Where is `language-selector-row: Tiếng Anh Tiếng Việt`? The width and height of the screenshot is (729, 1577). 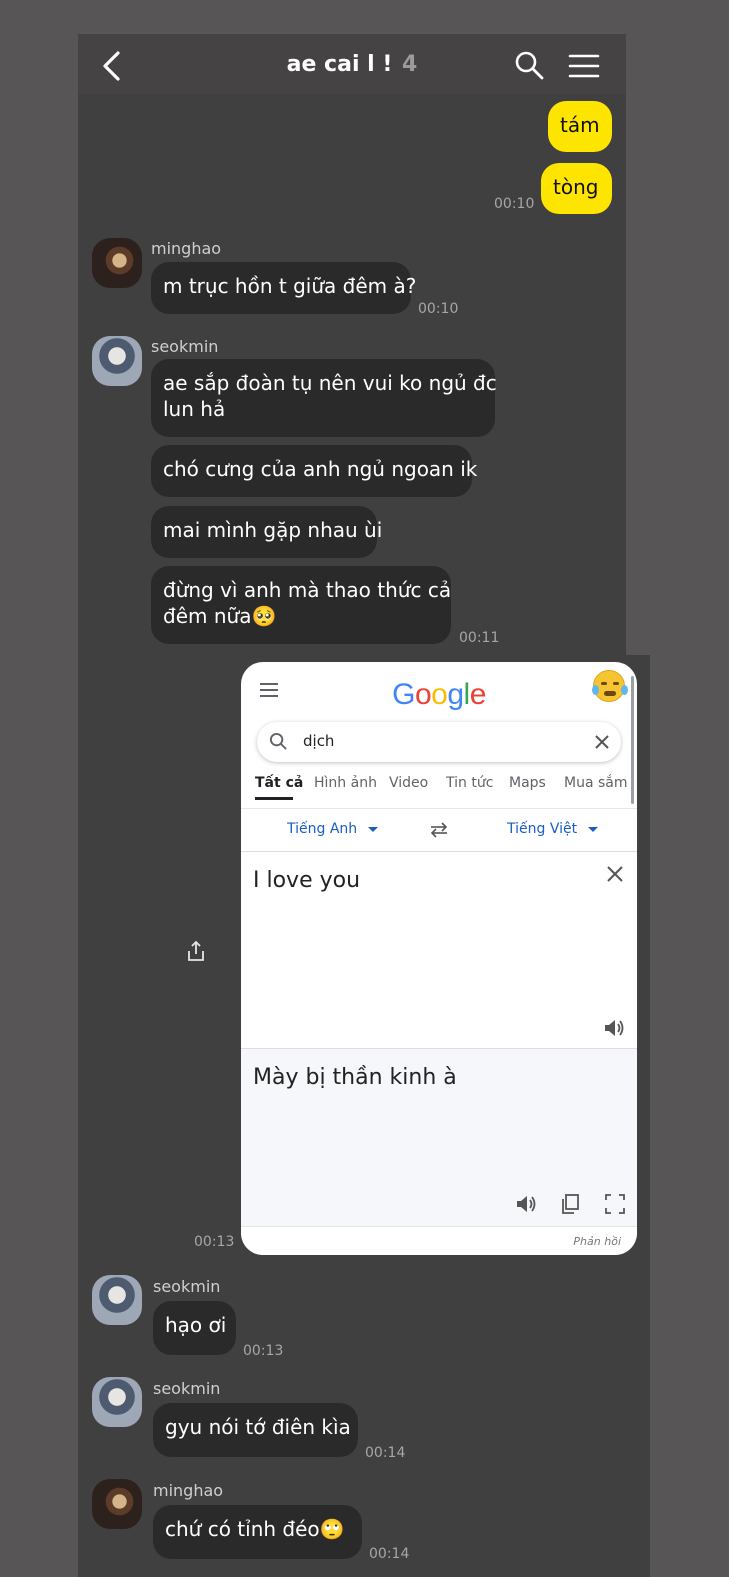 language-selector-row: Tiếng Anh Tiếng Việt is located at coordinates (439, 829).